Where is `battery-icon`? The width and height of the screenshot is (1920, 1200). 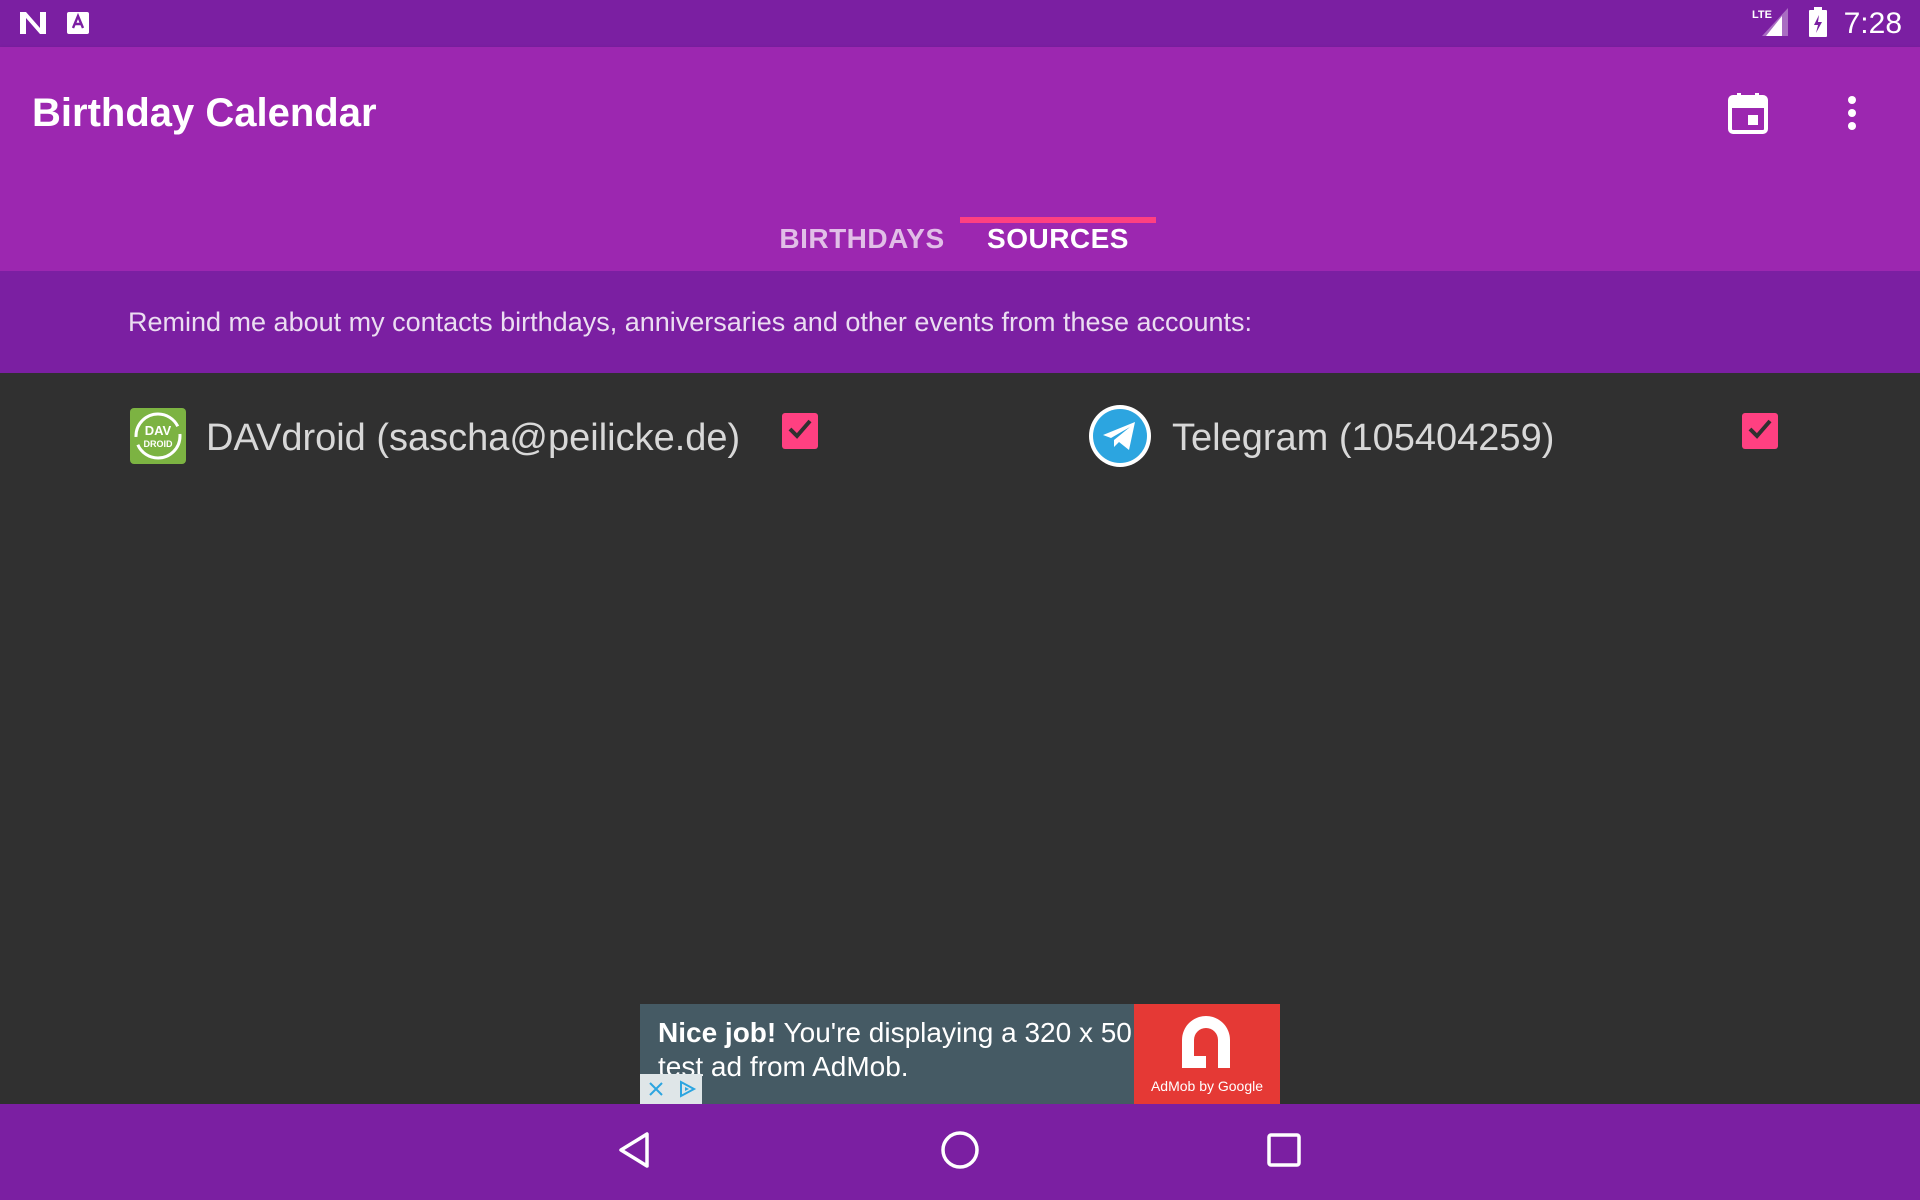
battery-icon is located at coordinates (1818, 24).